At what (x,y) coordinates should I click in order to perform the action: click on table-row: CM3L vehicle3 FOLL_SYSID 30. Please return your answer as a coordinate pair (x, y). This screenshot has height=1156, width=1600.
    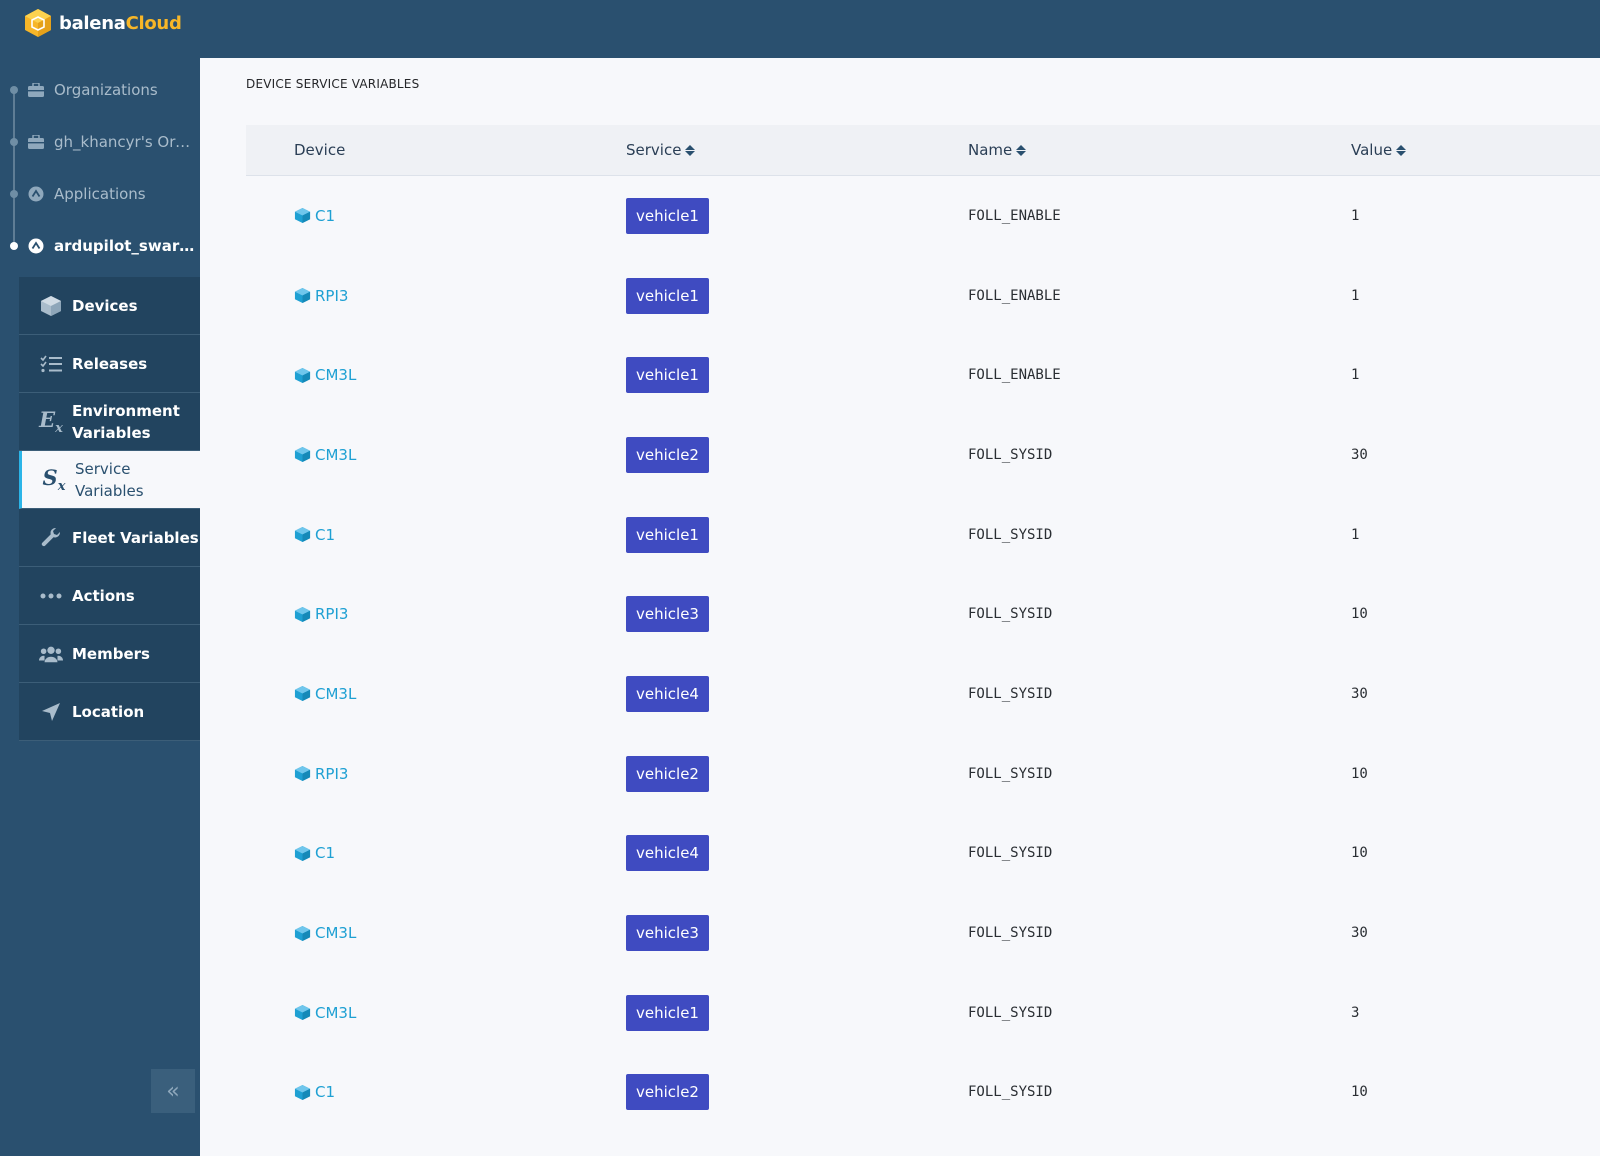
    Looking at the image, I should click on (923, 933).